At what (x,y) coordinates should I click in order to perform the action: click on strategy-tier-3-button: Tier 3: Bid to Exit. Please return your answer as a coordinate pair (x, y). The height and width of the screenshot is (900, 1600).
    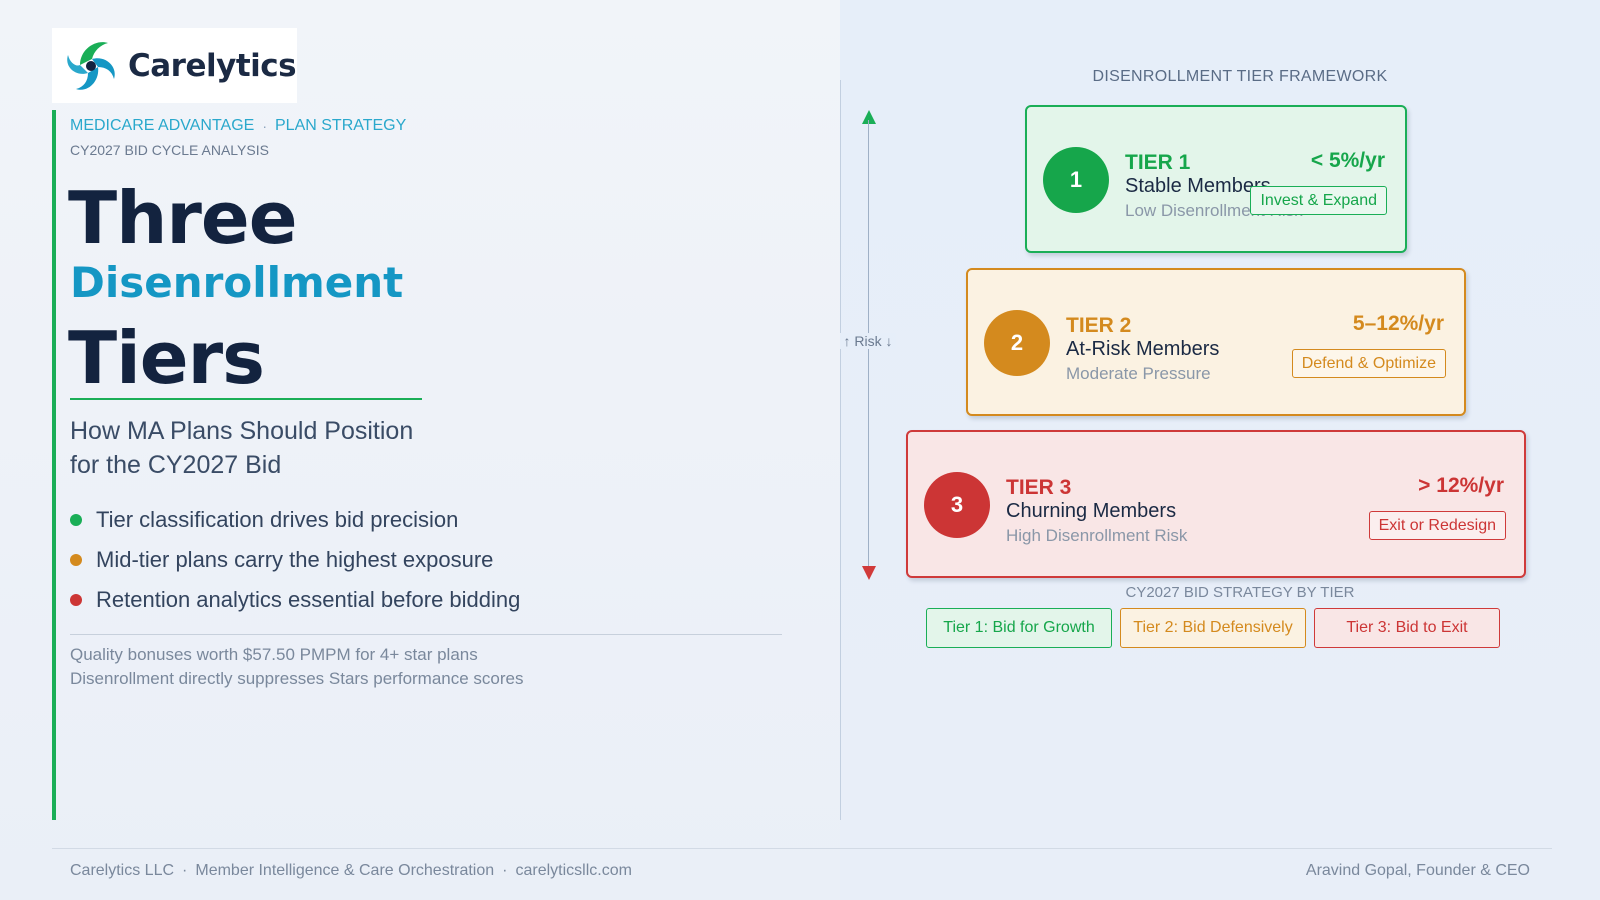
    Looking at the image, I should click on (1407, 628).